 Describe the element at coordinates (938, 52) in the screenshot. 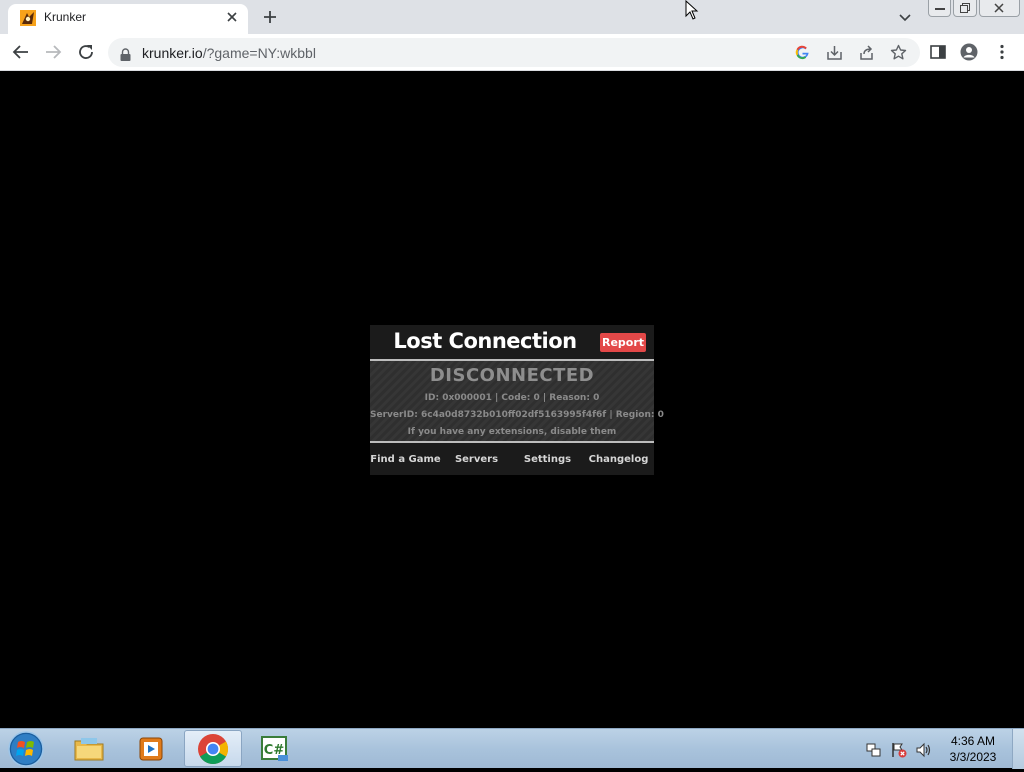

I see `side-panel-icon` at that location.